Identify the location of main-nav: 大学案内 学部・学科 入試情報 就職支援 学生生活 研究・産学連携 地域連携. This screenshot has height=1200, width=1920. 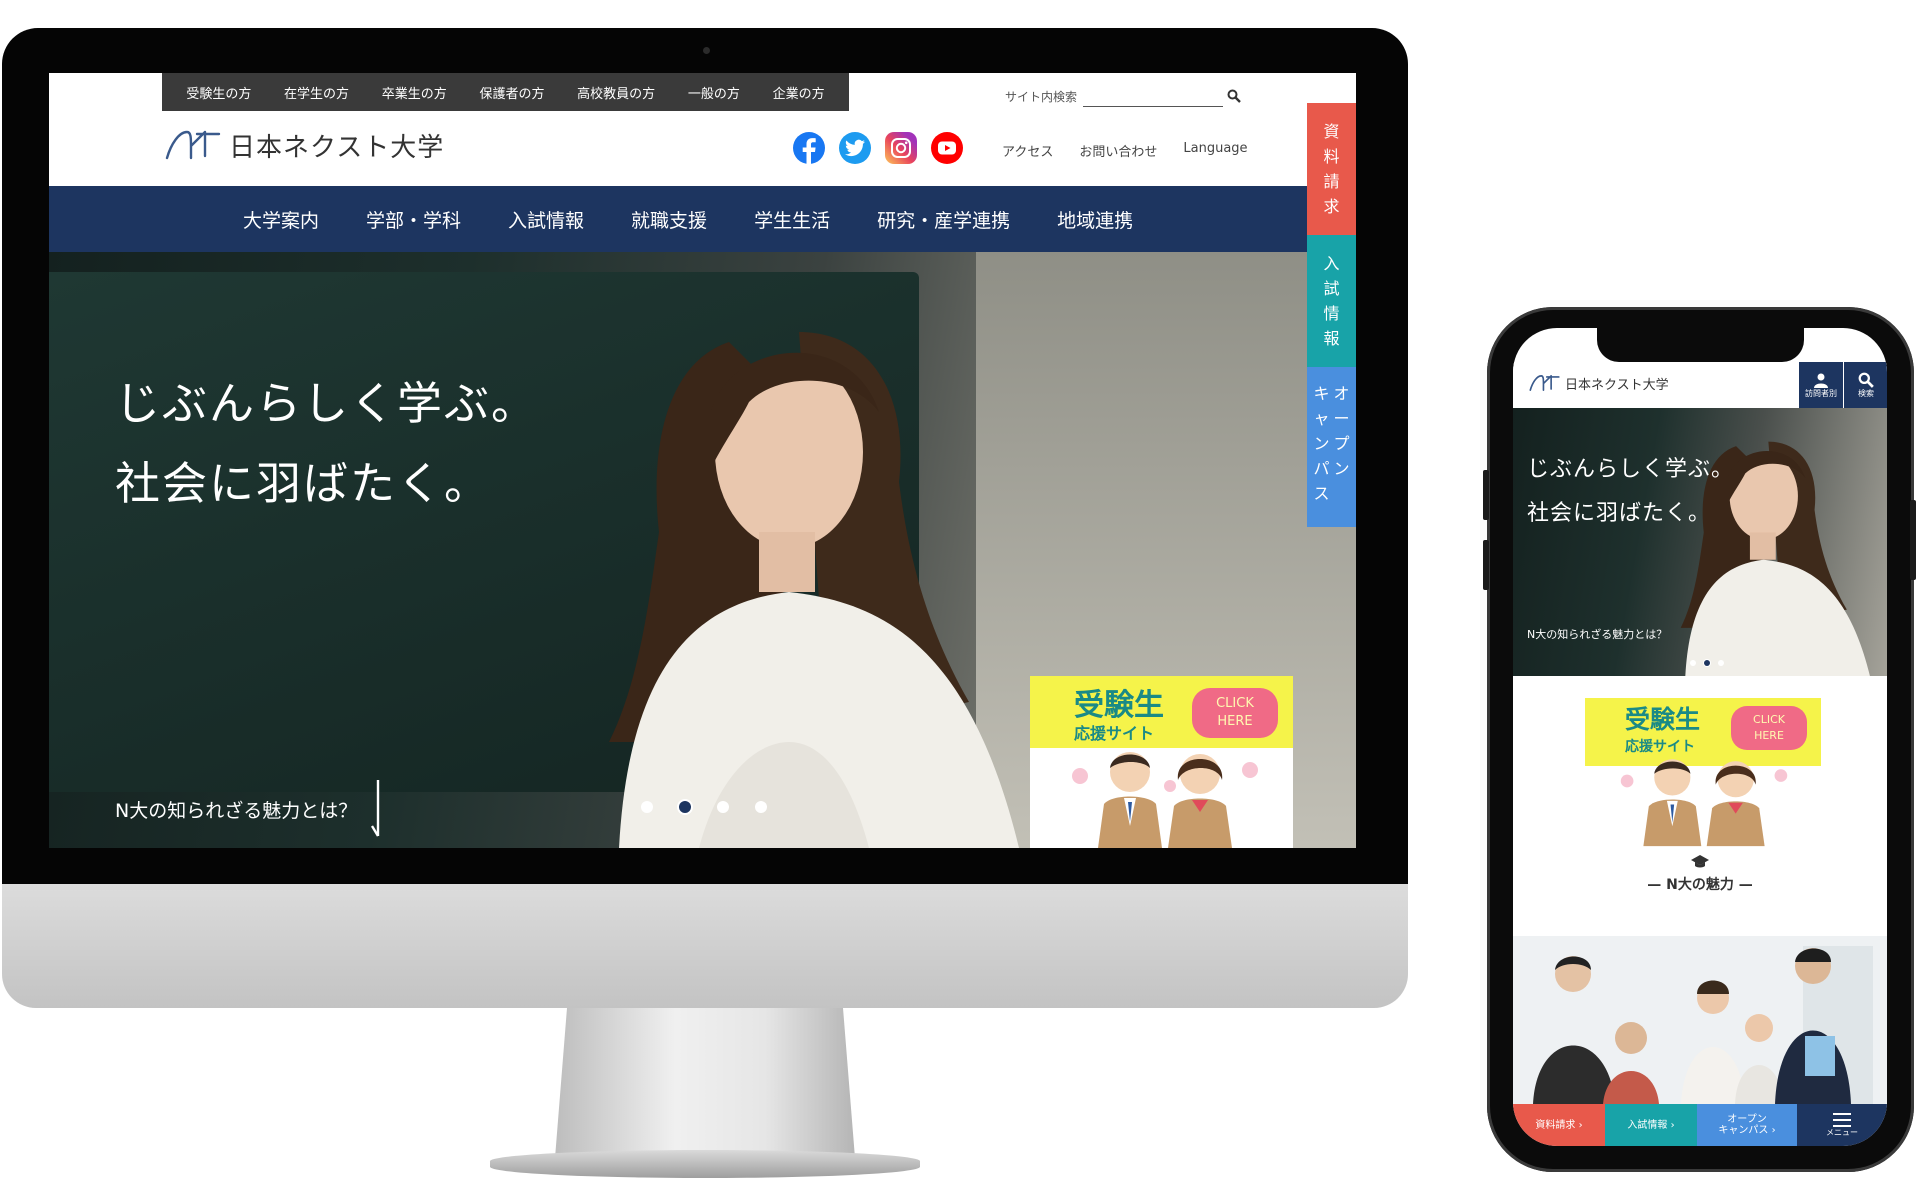
(702, 219).